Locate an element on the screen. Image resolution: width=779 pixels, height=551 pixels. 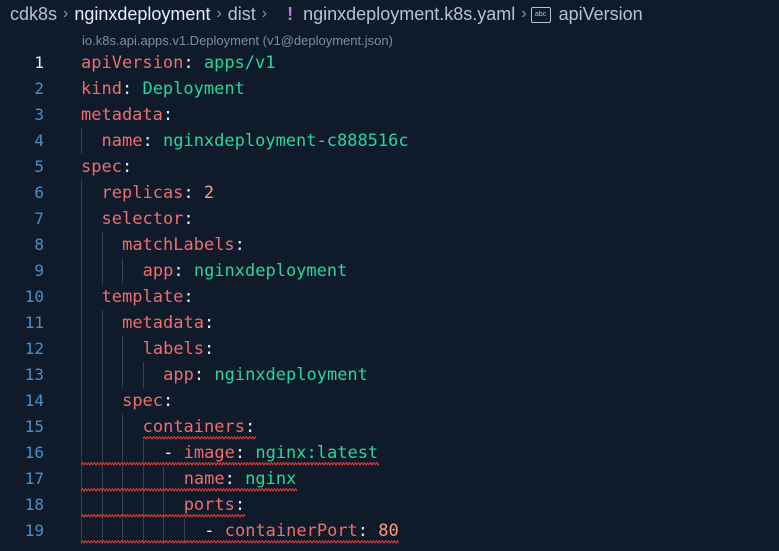
code-text: replicas: 2 is located at coordinates (158, 193).